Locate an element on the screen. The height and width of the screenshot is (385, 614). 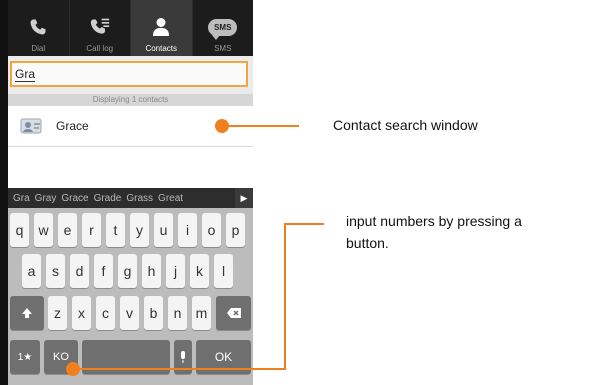
key-label: p is located at coordinates (235, 230).